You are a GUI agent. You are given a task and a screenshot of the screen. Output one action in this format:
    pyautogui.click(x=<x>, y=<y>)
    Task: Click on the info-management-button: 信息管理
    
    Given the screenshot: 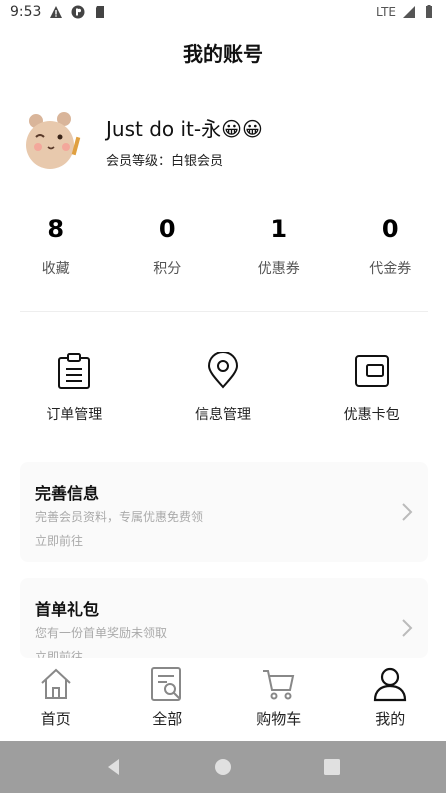 What is the action you would take?
    pyautogui.click(x=223, y=392)
    